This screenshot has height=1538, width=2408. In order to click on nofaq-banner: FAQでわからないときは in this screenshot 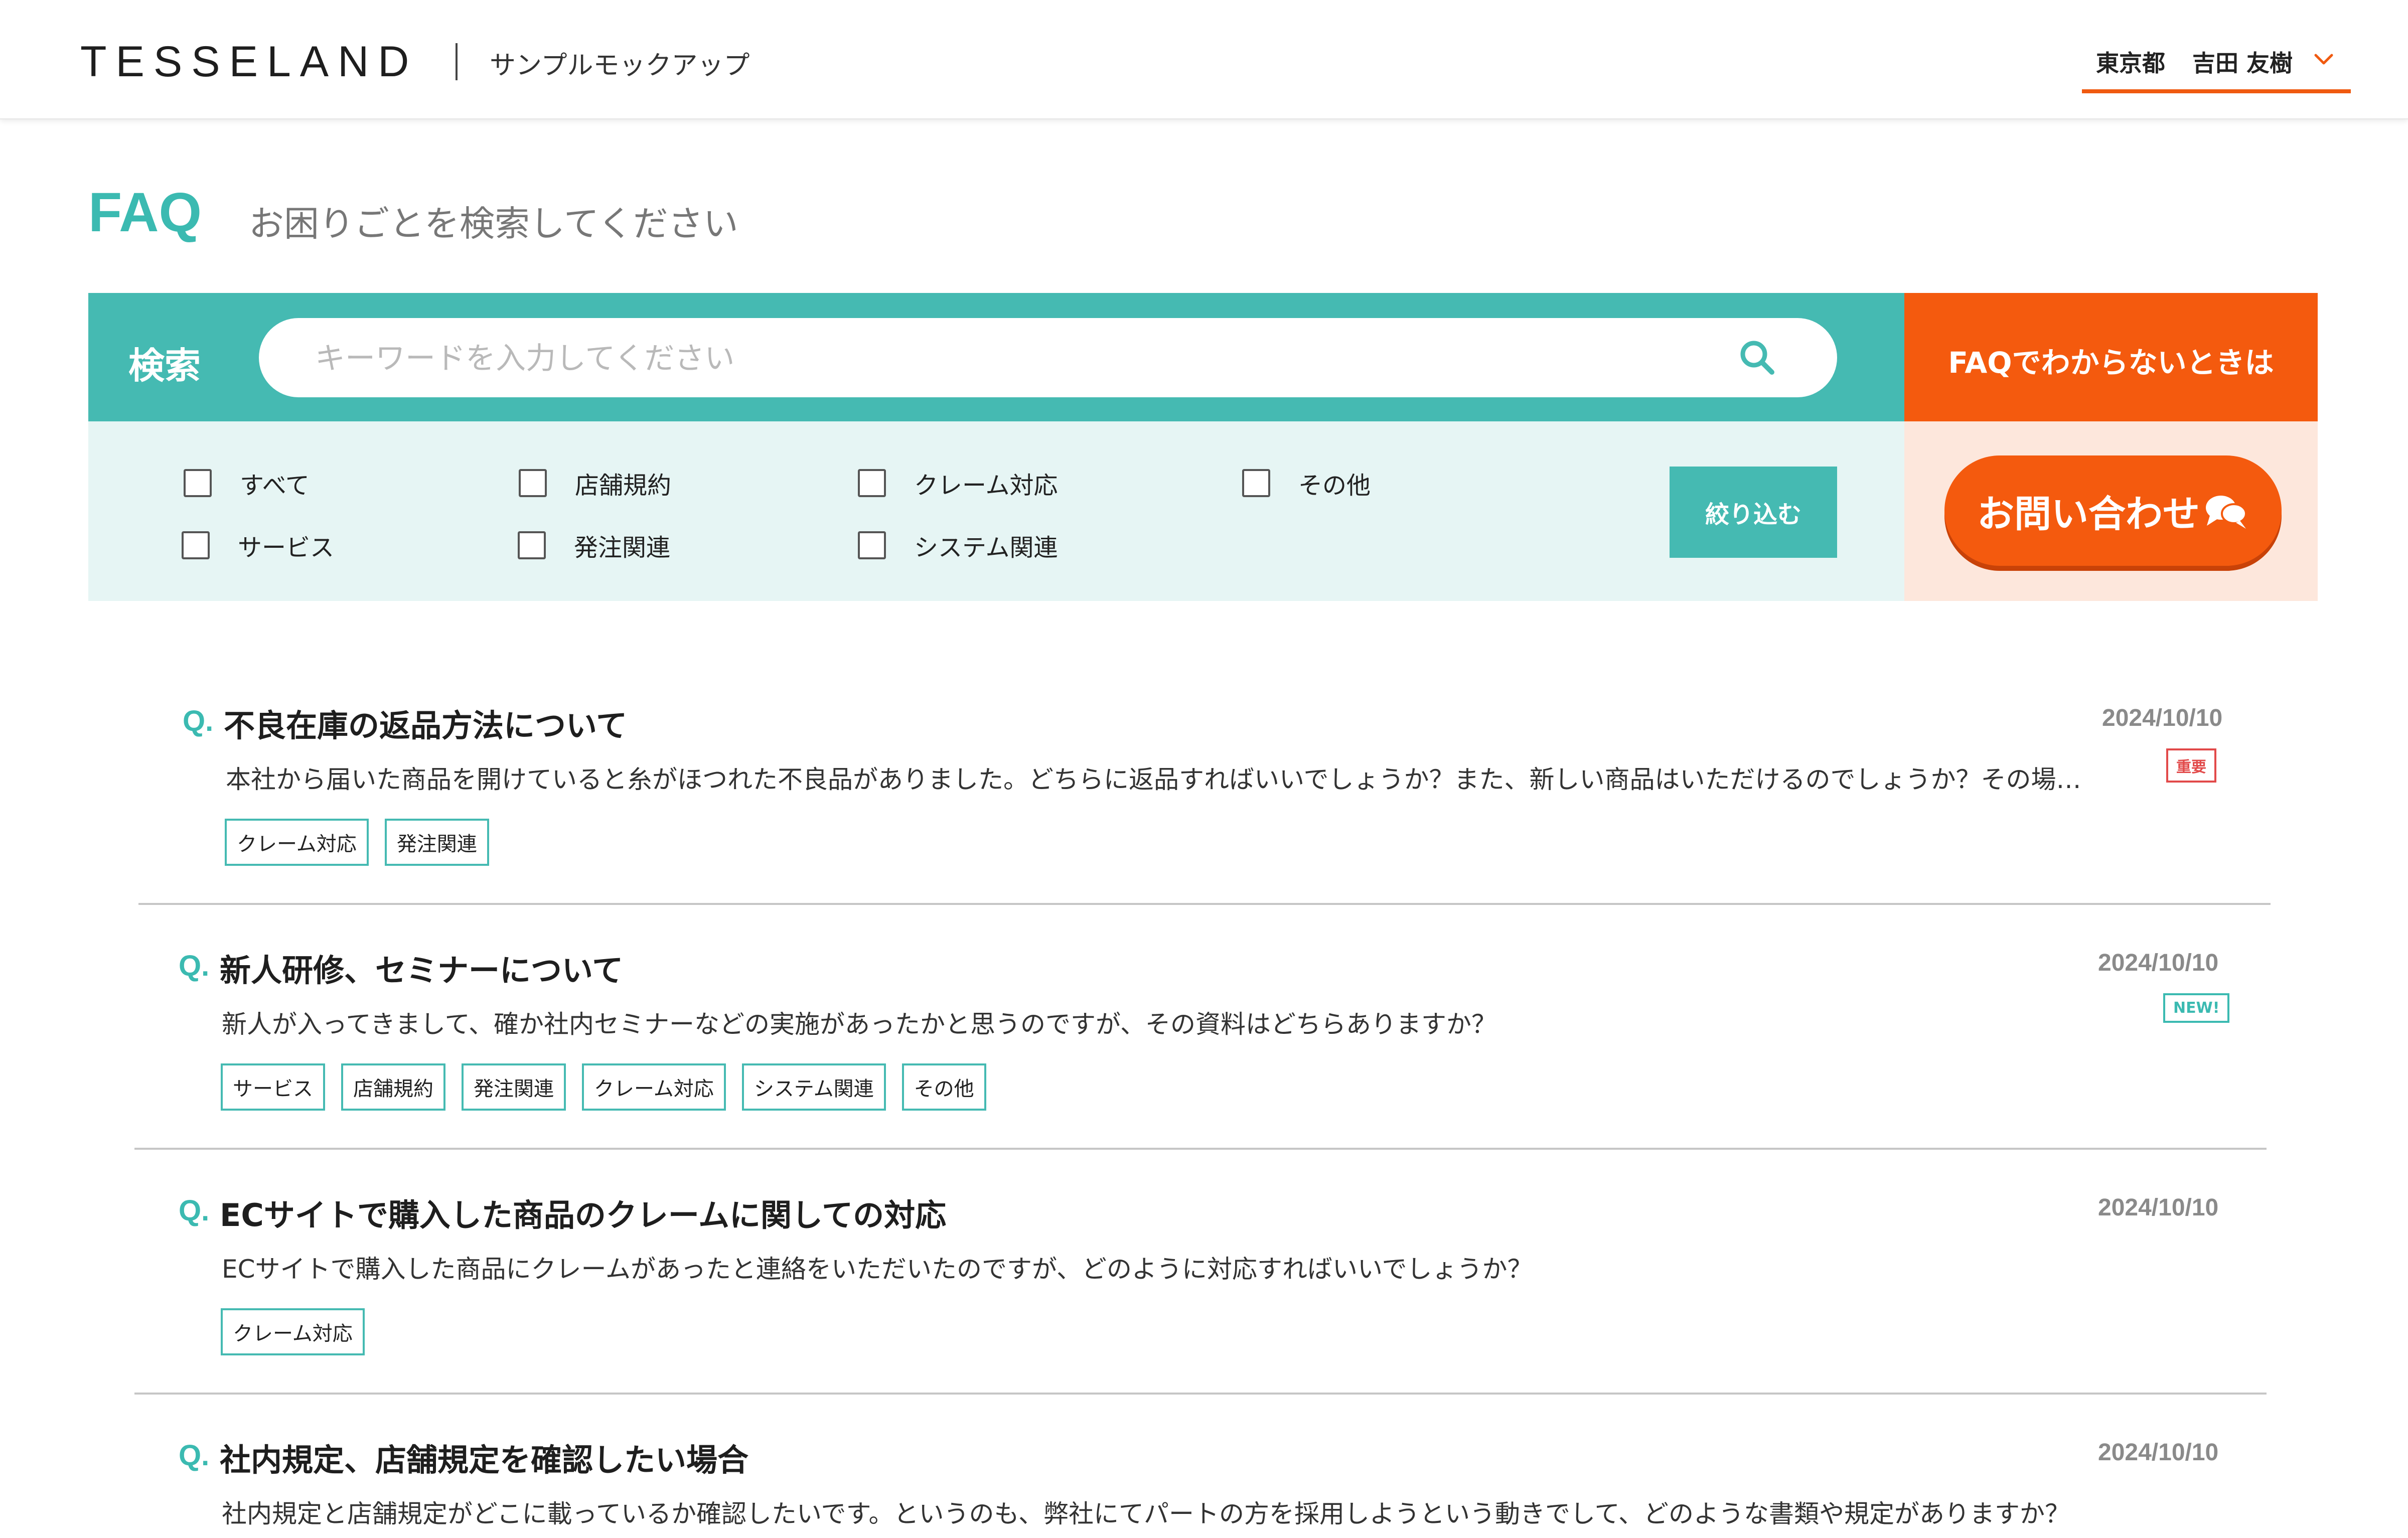, I will do `click(2111, 357)`.